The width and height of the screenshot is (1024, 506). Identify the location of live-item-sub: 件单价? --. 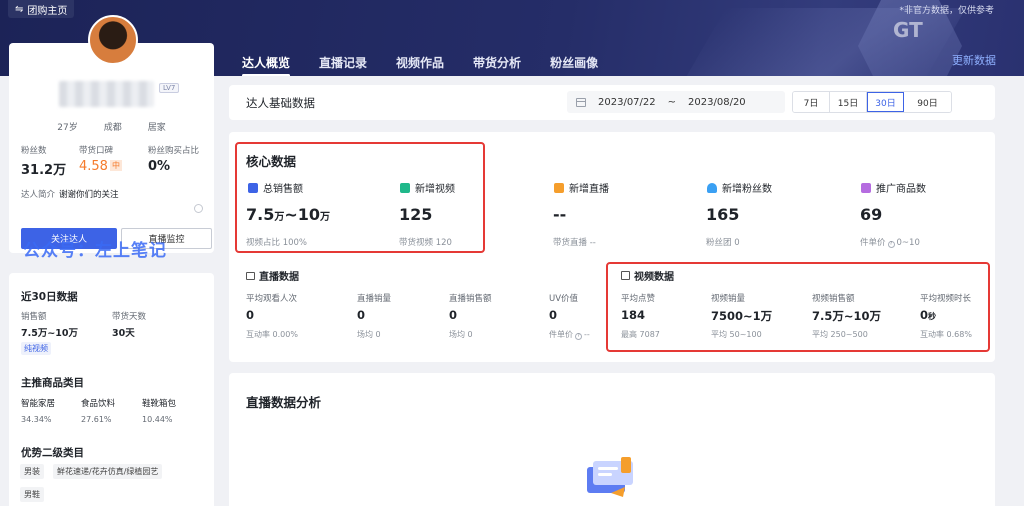
(569, 334).